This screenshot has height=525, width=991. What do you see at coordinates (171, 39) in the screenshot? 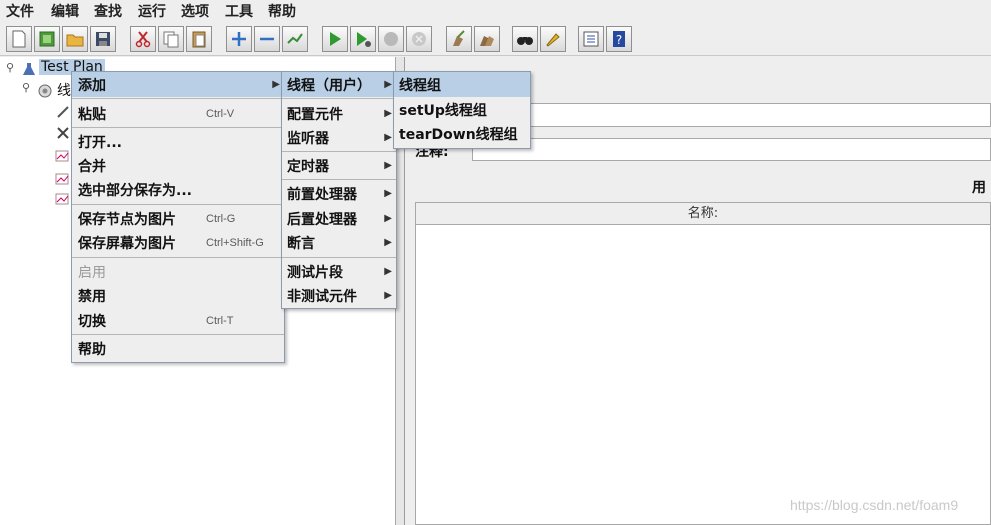
I see `copy-button` at bounding box center [171, 39].